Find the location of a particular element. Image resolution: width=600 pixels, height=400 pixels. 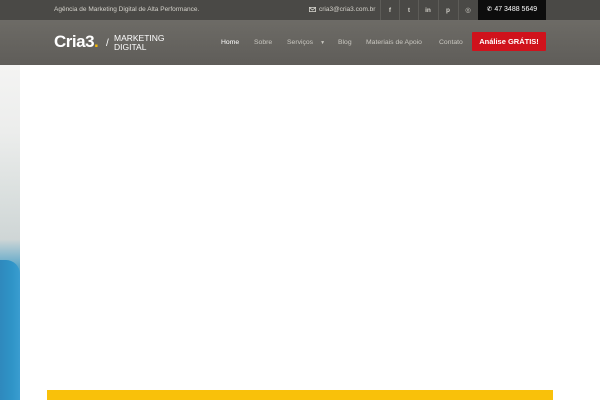

instagram-icon: ◎ is located at coordinates (467, 10).